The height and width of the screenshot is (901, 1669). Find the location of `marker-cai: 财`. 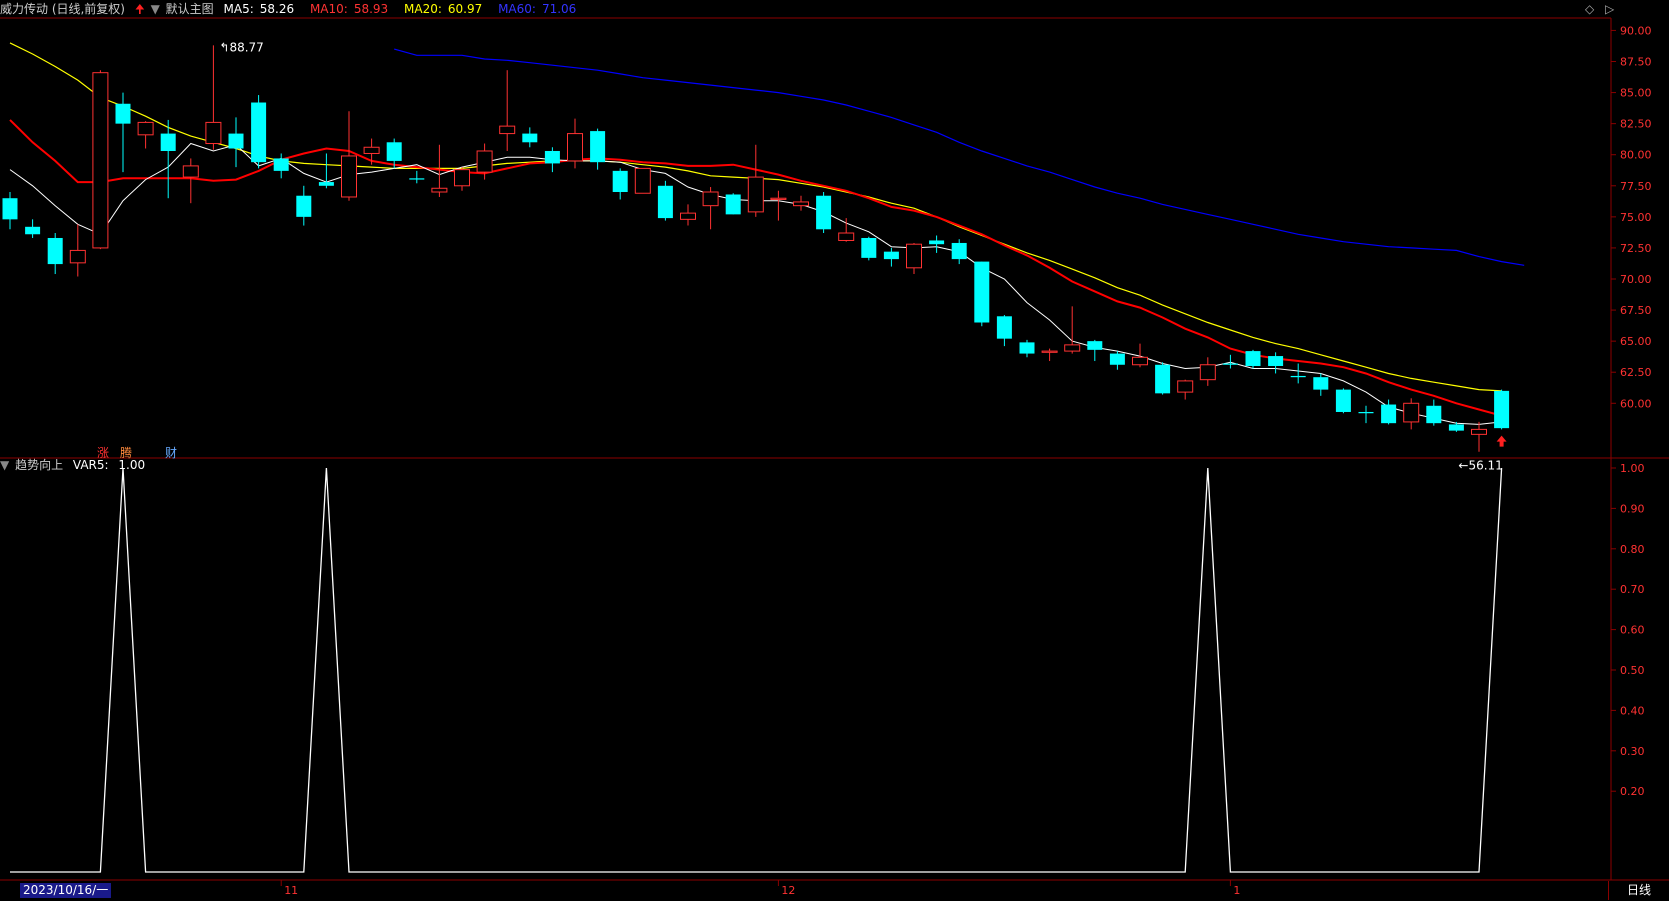

marker-cai: 财 is located at coordinates (171, 453).